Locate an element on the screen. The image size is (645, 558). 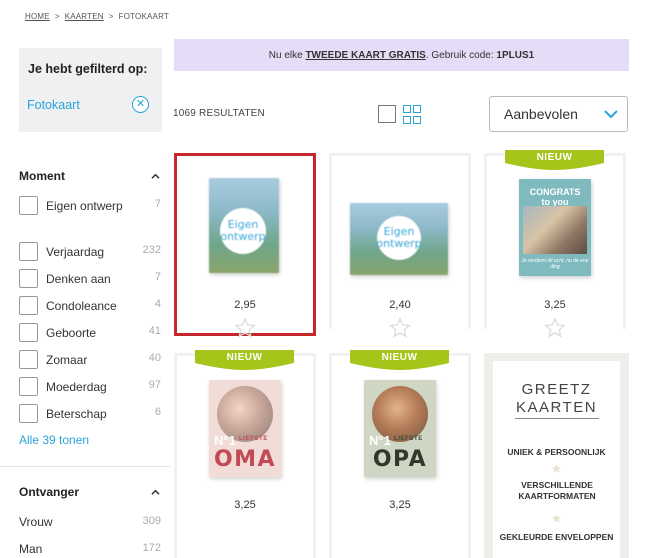
product-card: Eigen ontwerp 2,95 is located at coordinates (245, 245).